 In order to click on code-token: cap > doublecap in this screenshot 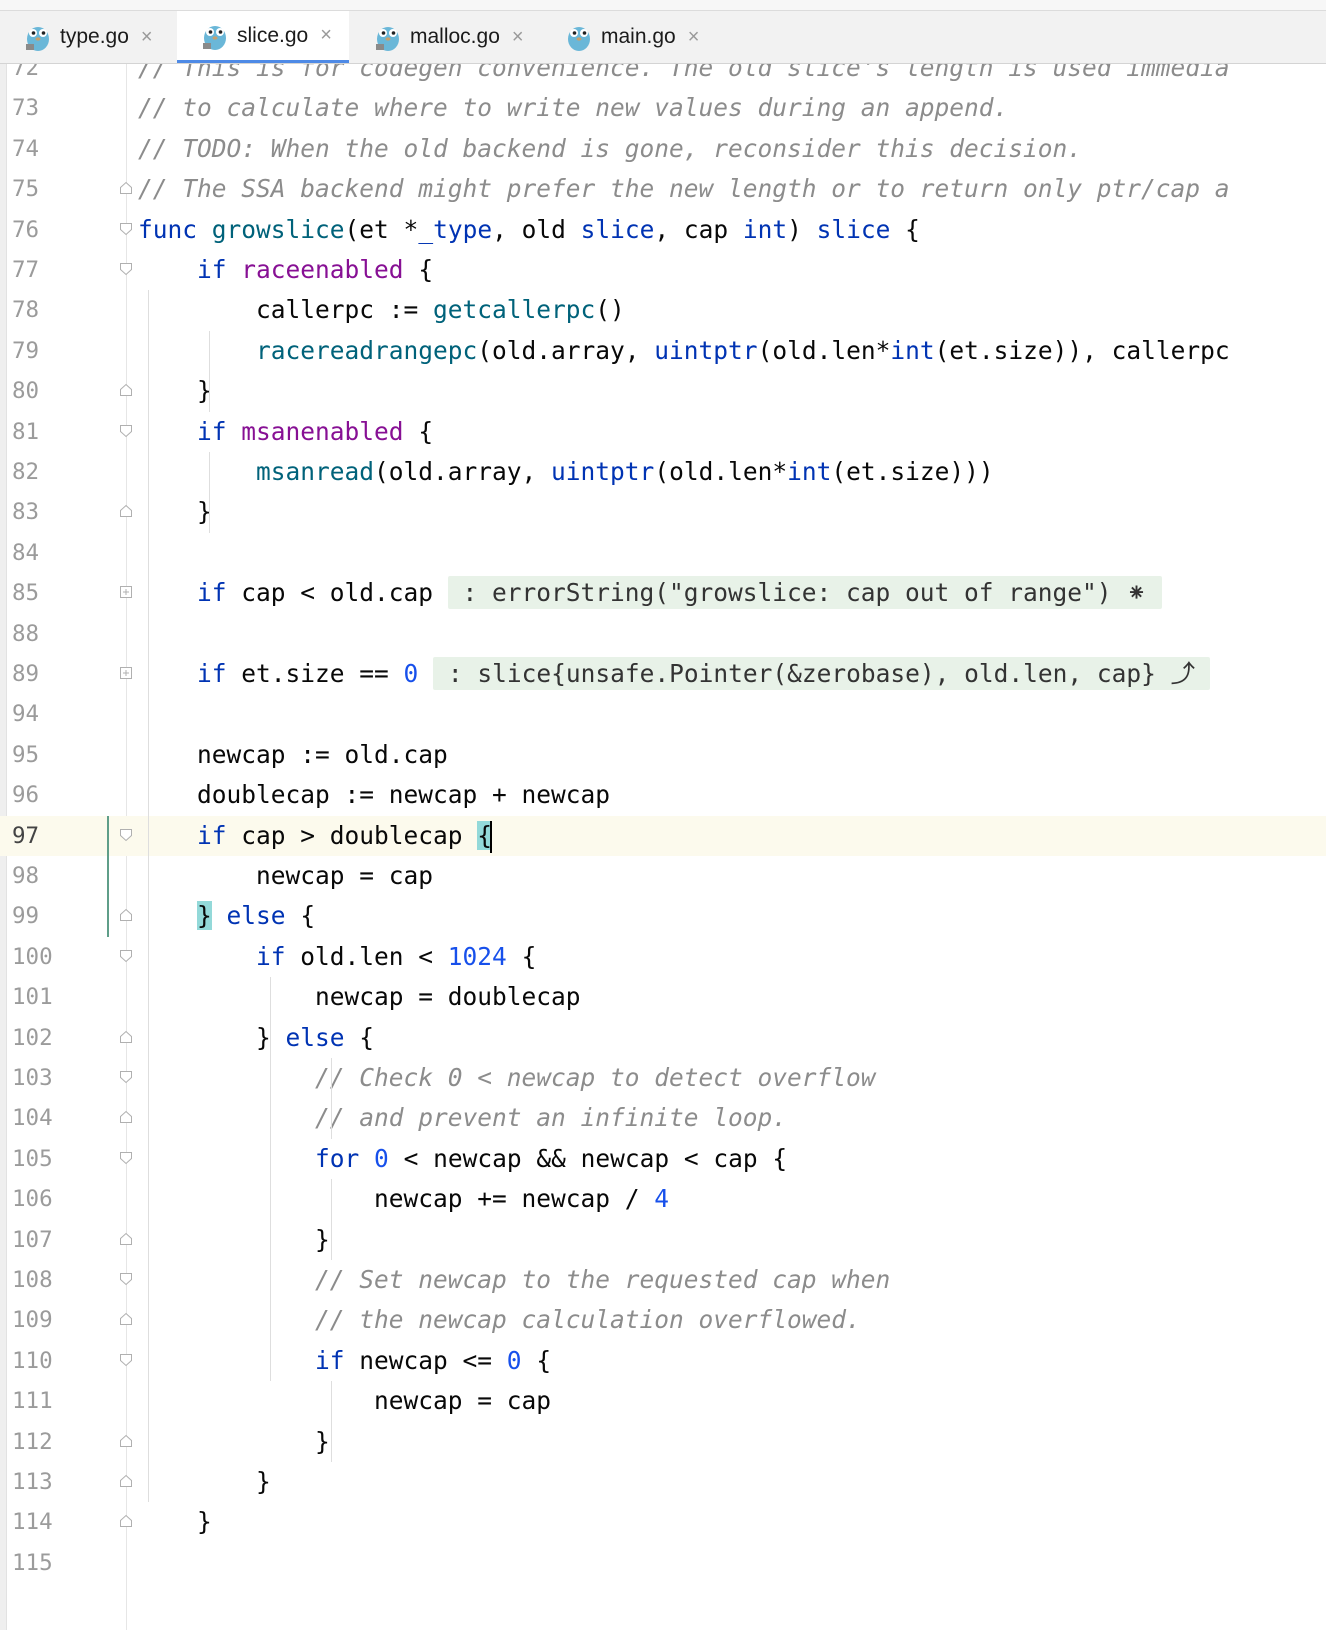, I will do `click(352, 835)`.